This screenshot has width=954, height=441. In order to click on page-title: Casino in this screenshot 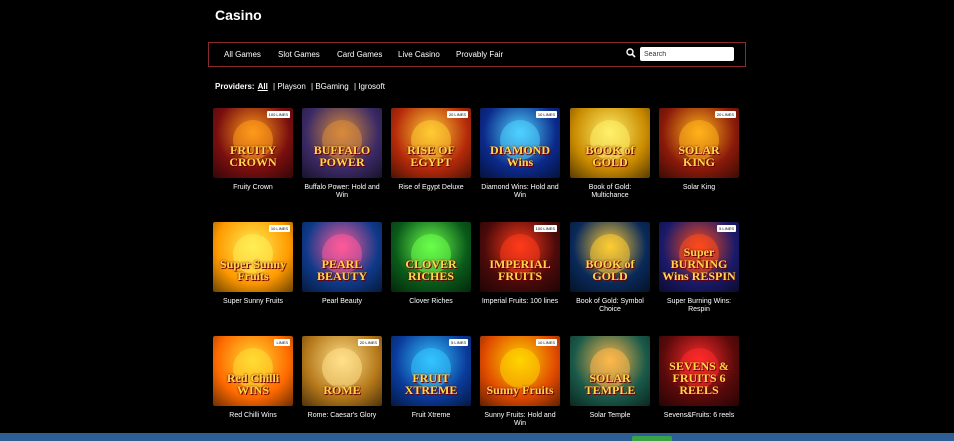, I will do `click(238, 15)`.